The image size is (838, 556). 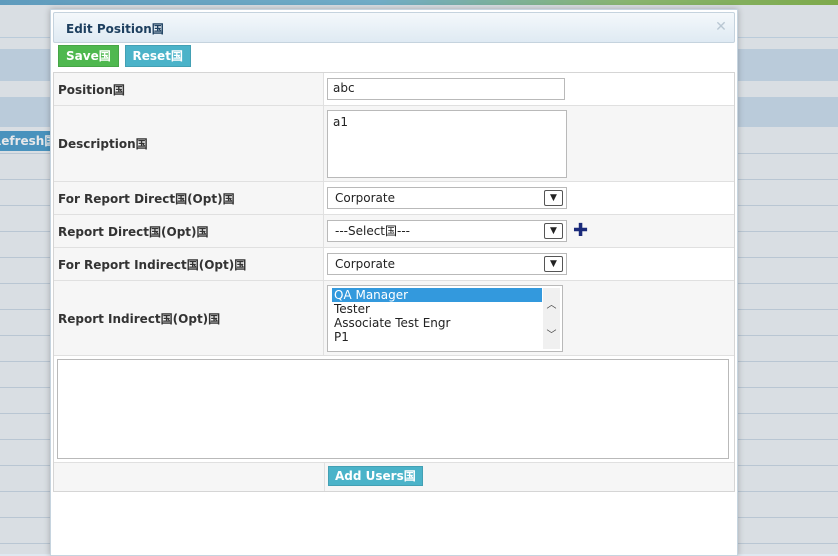 What do you see at coordinates (551, 303) in the screenshot?
I see `chevron-up-icon: ︿` at bounding box center [551, 303].